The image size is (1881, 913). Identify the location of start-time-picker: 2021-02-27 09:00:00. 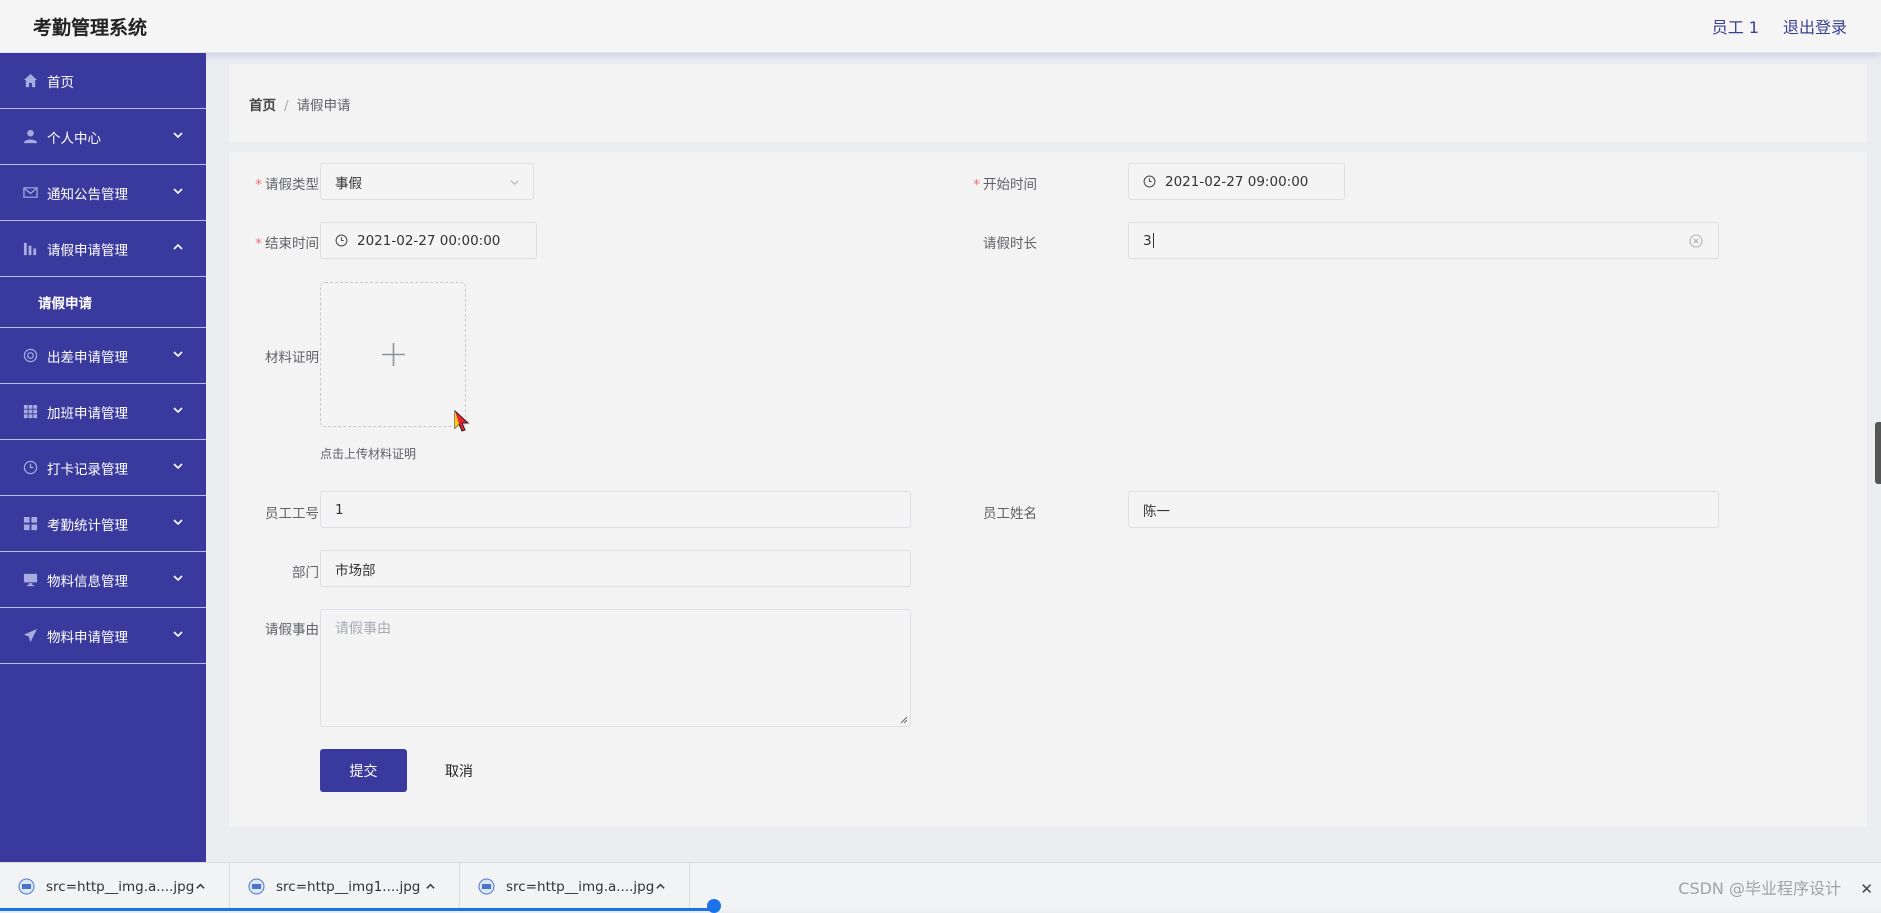
(1236, 181).